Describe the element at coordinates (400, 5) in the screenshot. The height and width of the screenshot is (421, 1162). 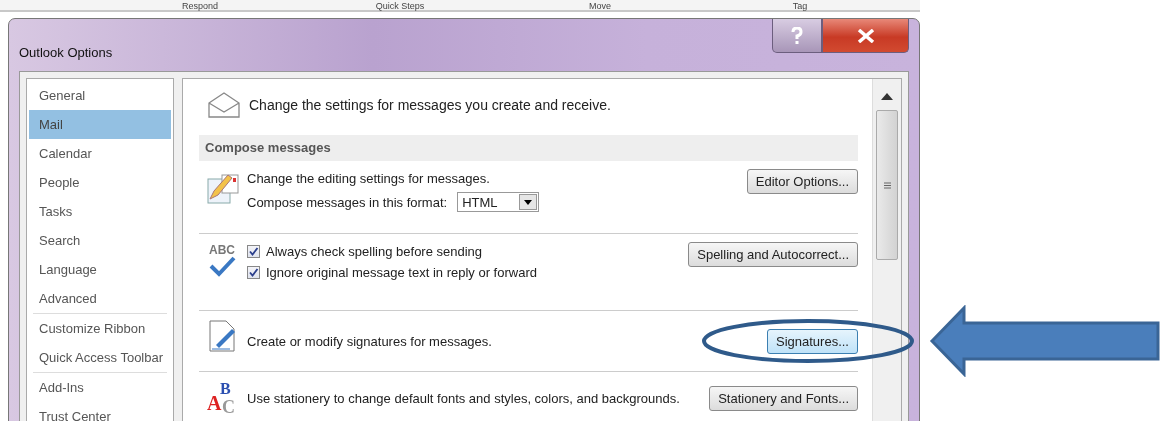
I see `ribbon-group-label: Quick Steps` at that location.